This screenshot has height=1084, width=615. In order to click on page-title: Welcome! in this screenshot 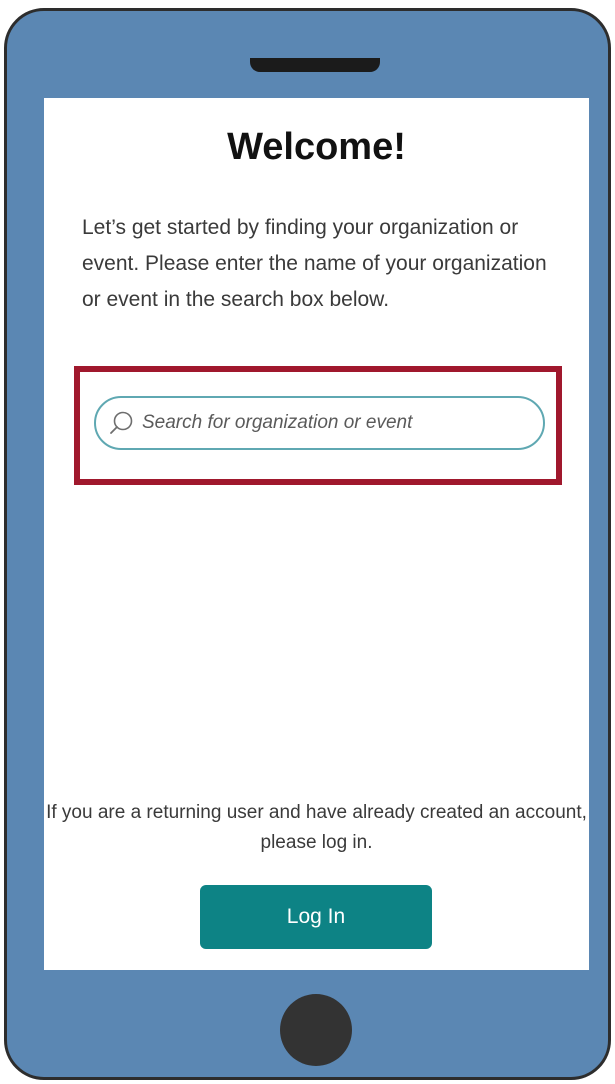, I will do `click(316, 147)`.